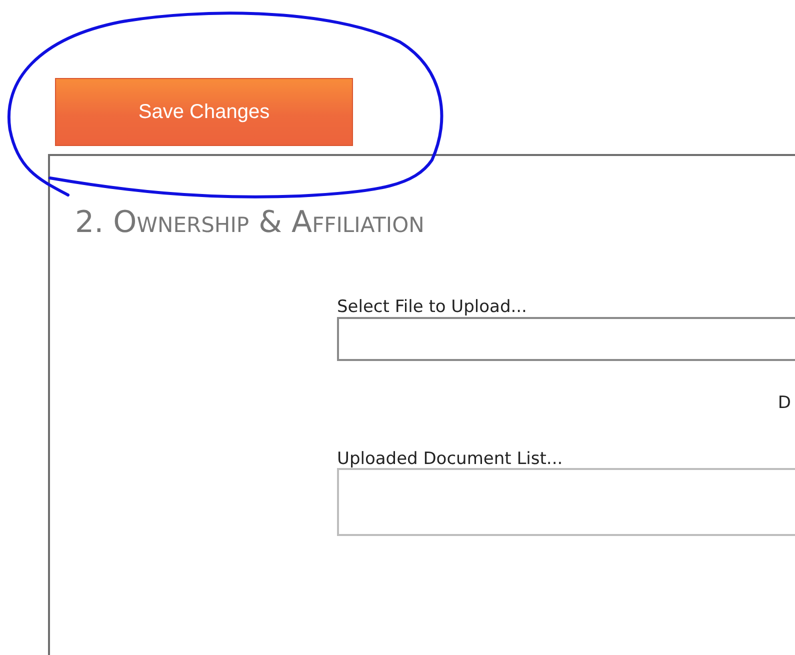 The width and height of the screenshot is (795, 655). Describe the element at coordinates (204, 112) in the screenshot. I see `save-button: Save Changes` at that location.